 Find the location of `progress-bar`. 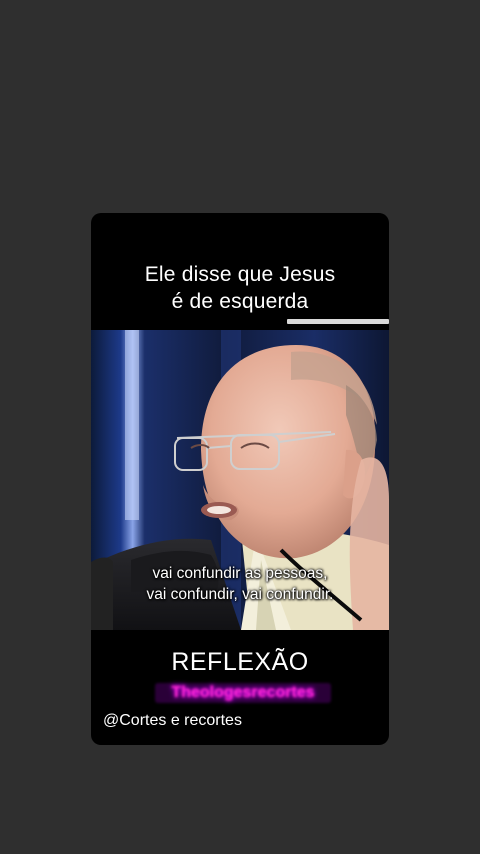

progress-bar is located at coordinates (338, 321).